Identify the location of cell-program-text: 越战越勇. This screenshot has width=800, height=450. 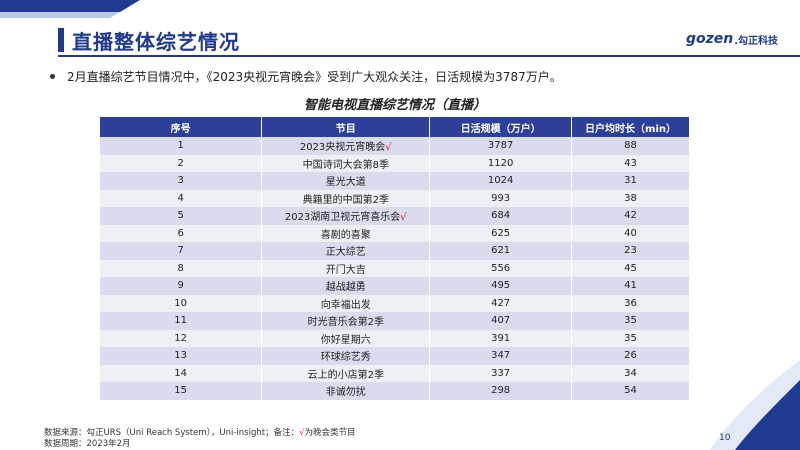
(345, 288).